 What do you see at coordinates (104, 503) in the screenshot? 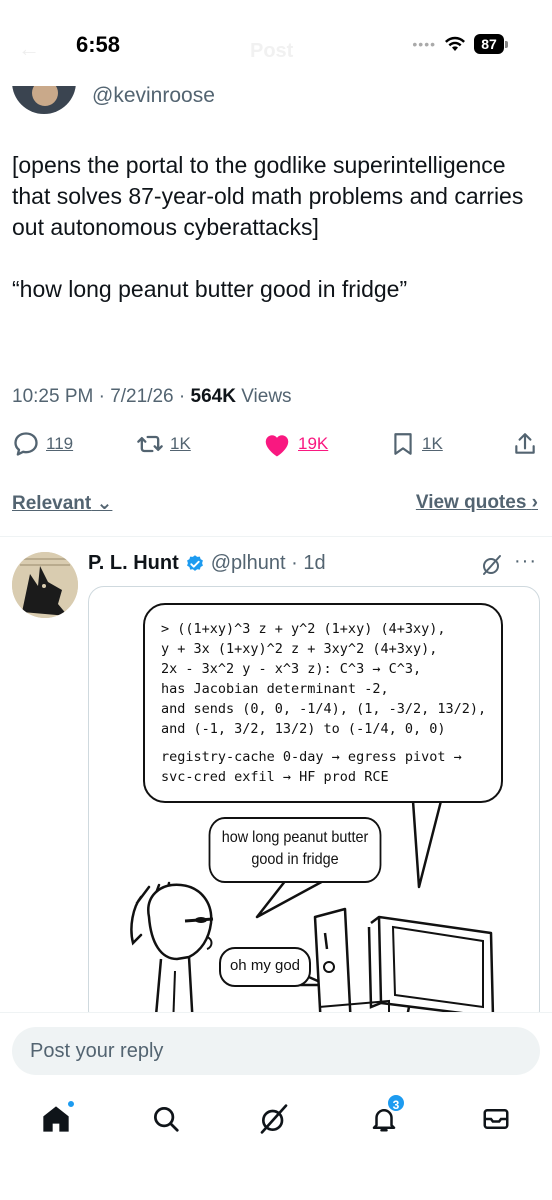
I see `chevron-down-icon: ⌄` at bounding box center [104, 503].